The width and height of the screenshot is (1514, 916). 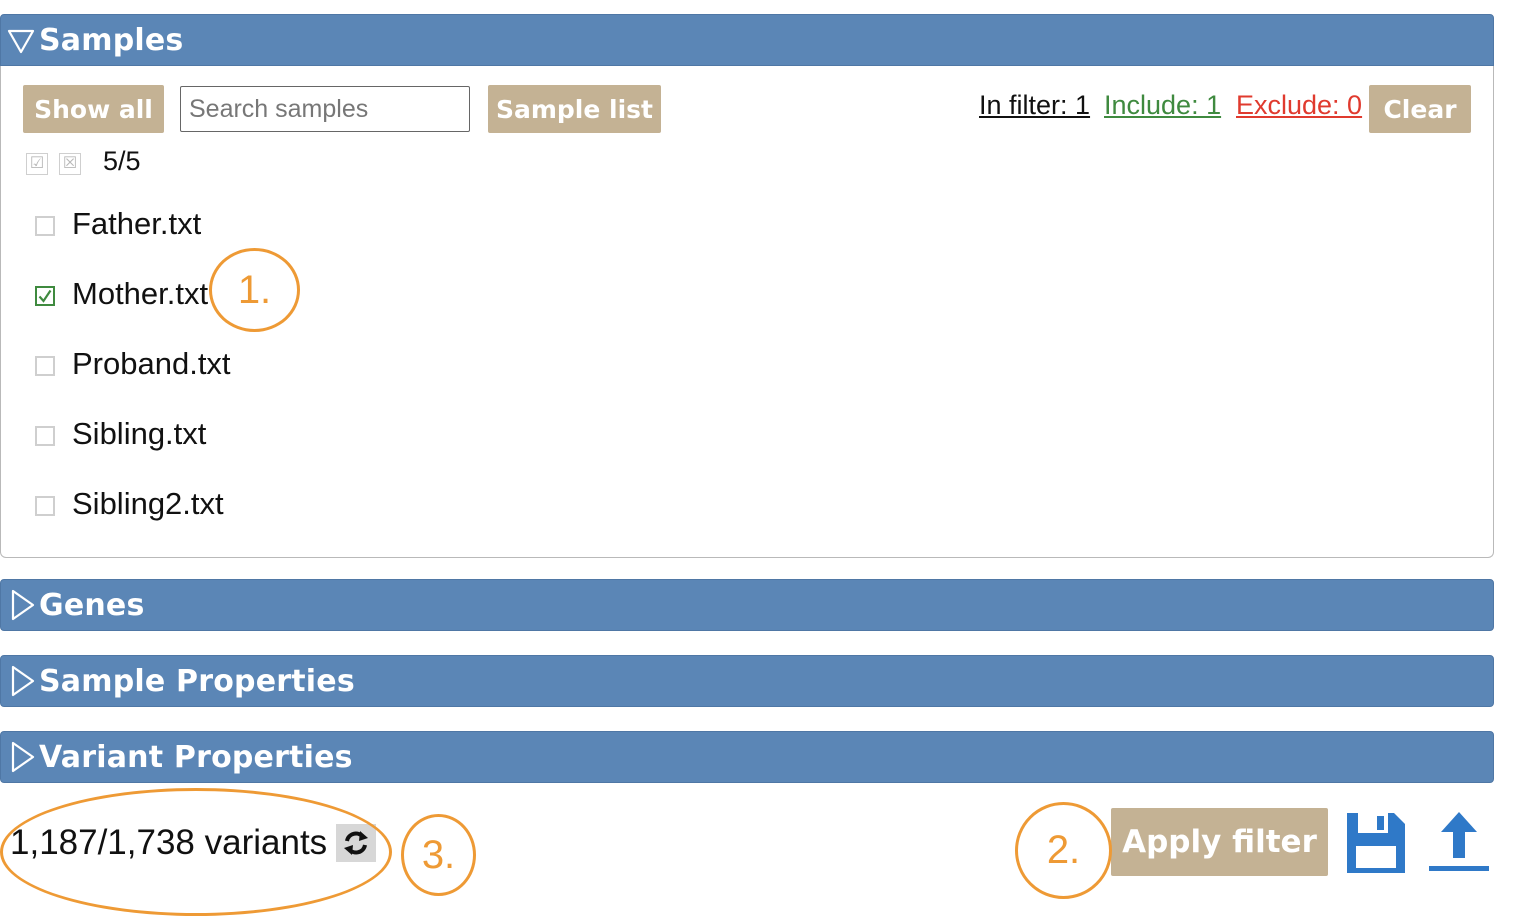 I want to click on variant-properties-panel-title: Variant Properties, so click(x=196, y=757).